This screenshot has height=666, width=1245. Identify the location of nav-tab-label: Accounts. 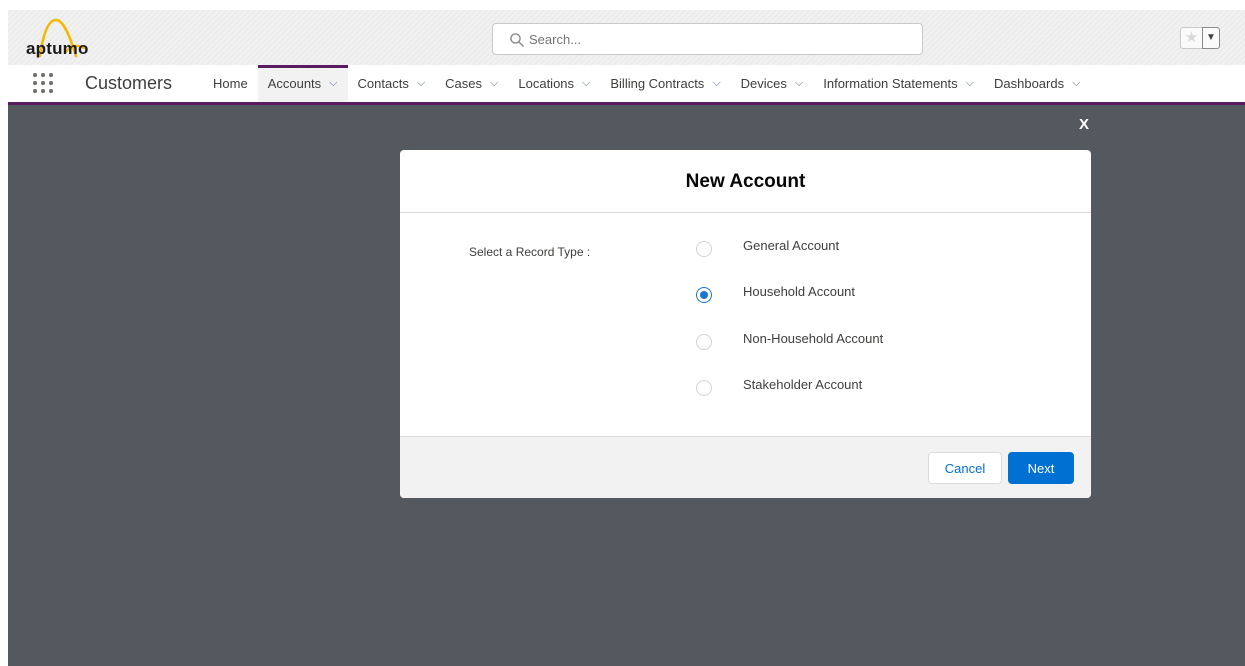
(294, 83).